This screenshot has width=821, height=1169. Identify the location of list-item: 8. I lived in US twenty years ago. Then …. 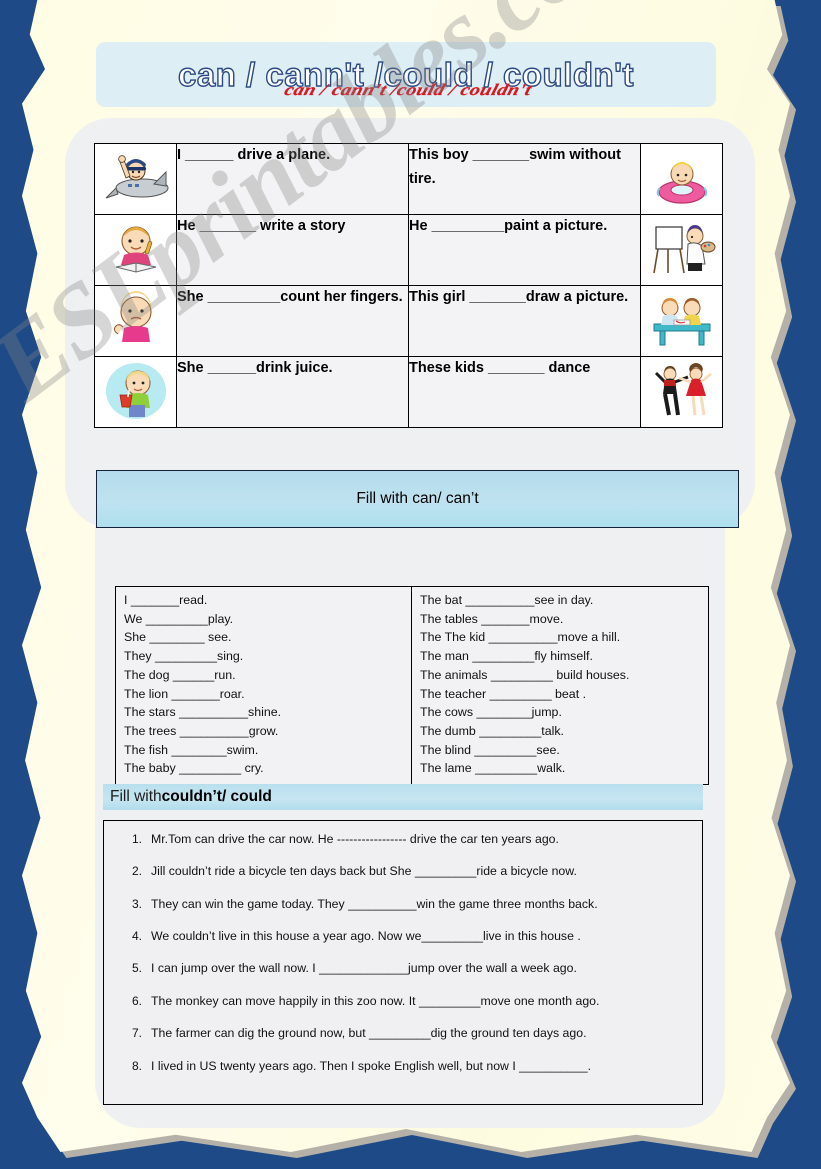
(403, 1066).